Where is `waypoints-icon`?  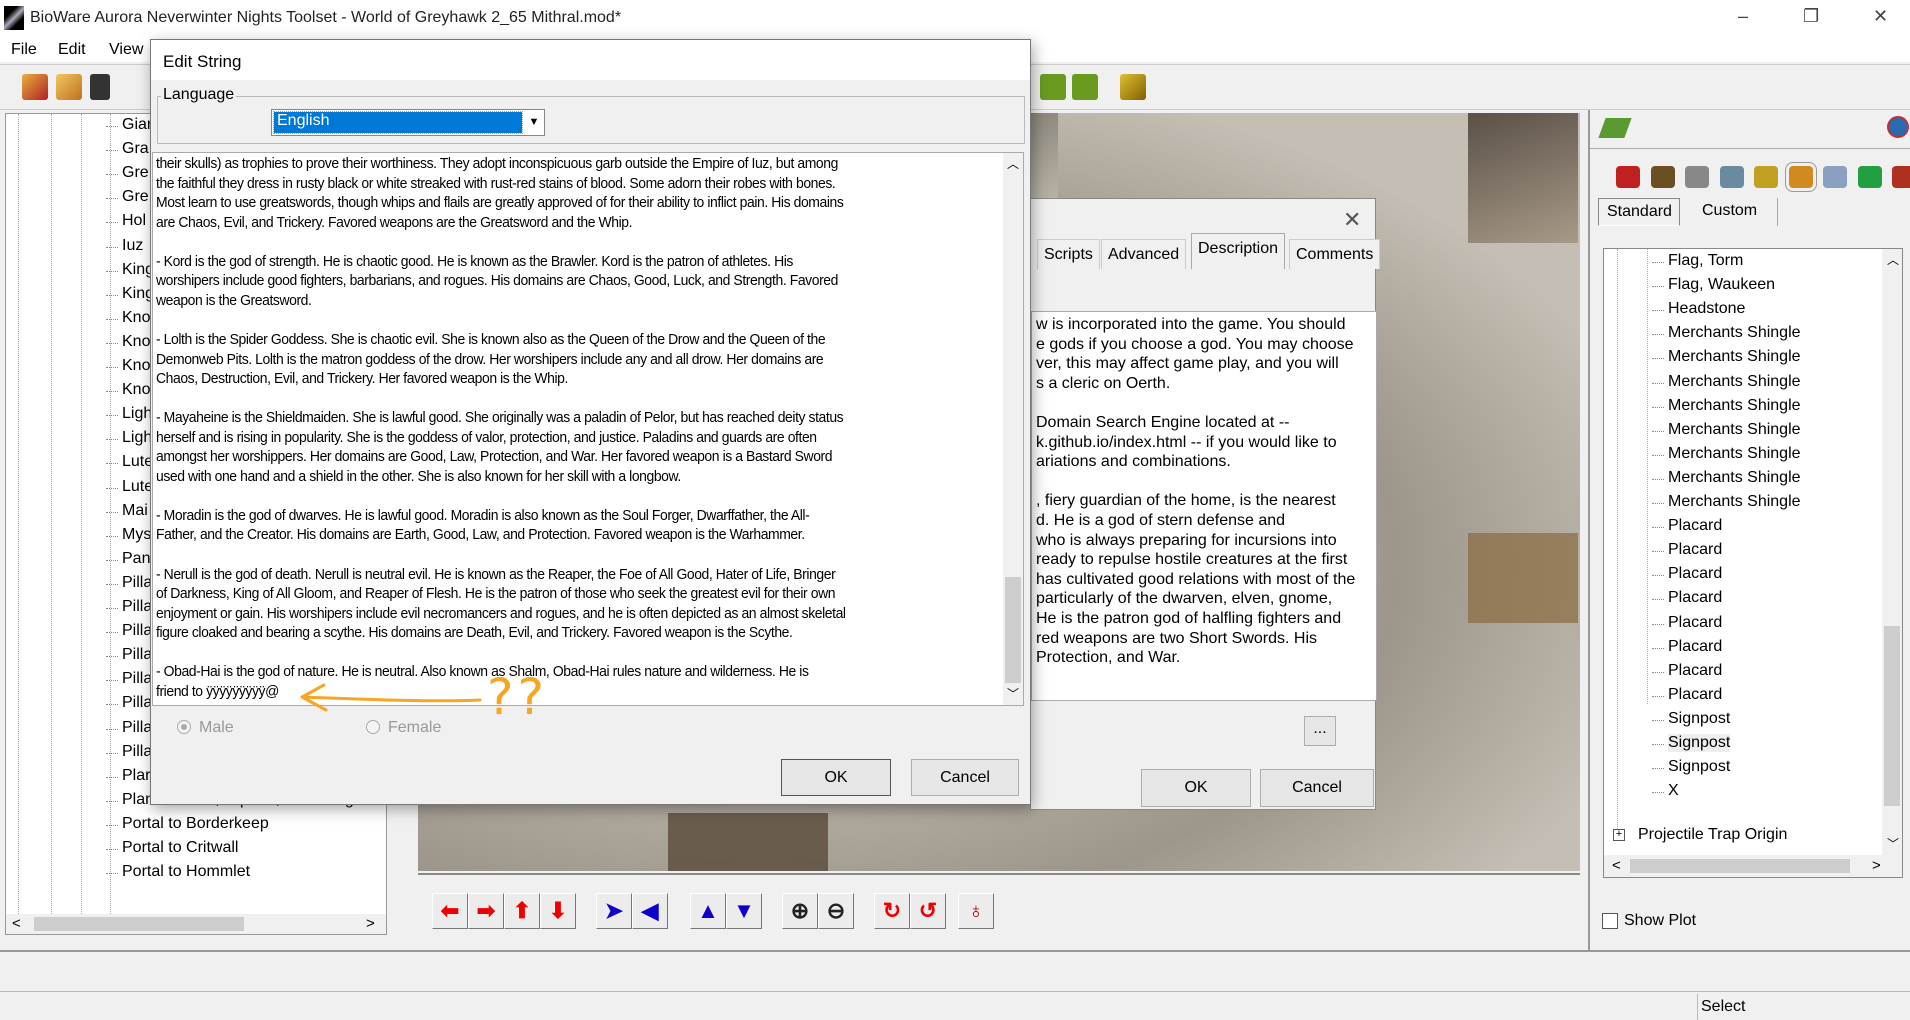
waypoints-icon is located at coordinates (1869, 177).